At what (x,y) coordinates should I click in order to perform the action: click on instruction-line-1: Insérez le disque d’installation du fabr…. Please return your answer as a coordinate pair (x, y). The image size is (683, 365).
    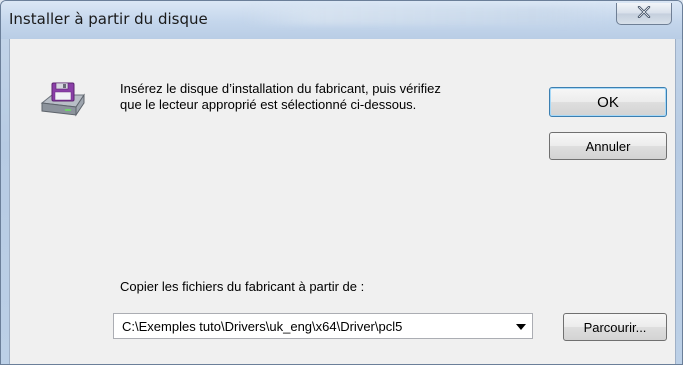
    Looking at the image, I should click on (280, 88).